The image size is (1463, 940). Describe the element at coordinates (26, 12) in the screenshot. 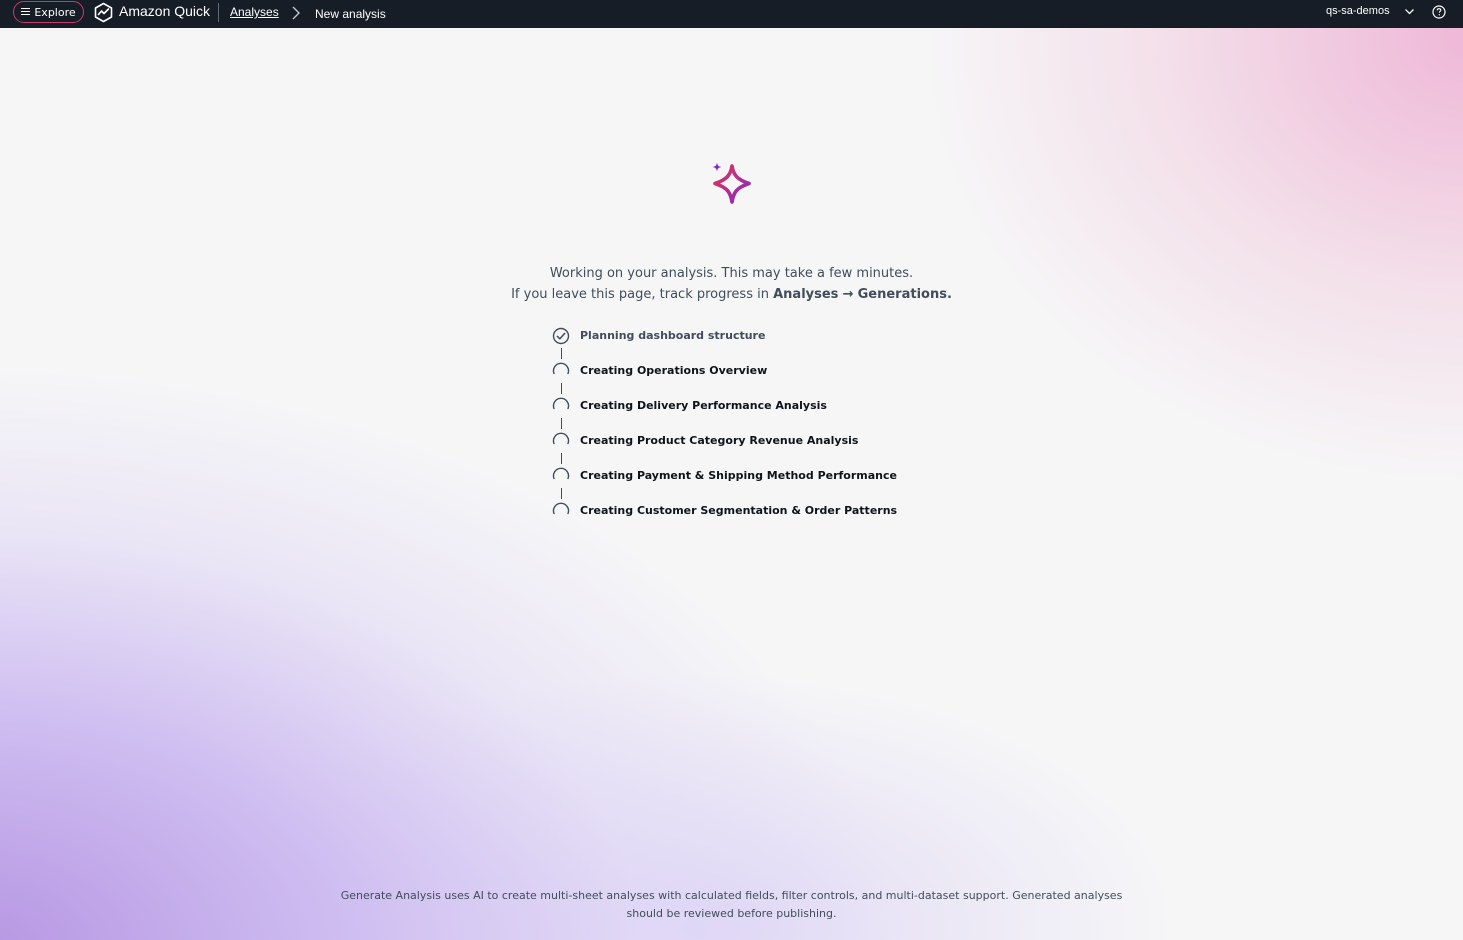

I see `menu-icon` at that location.